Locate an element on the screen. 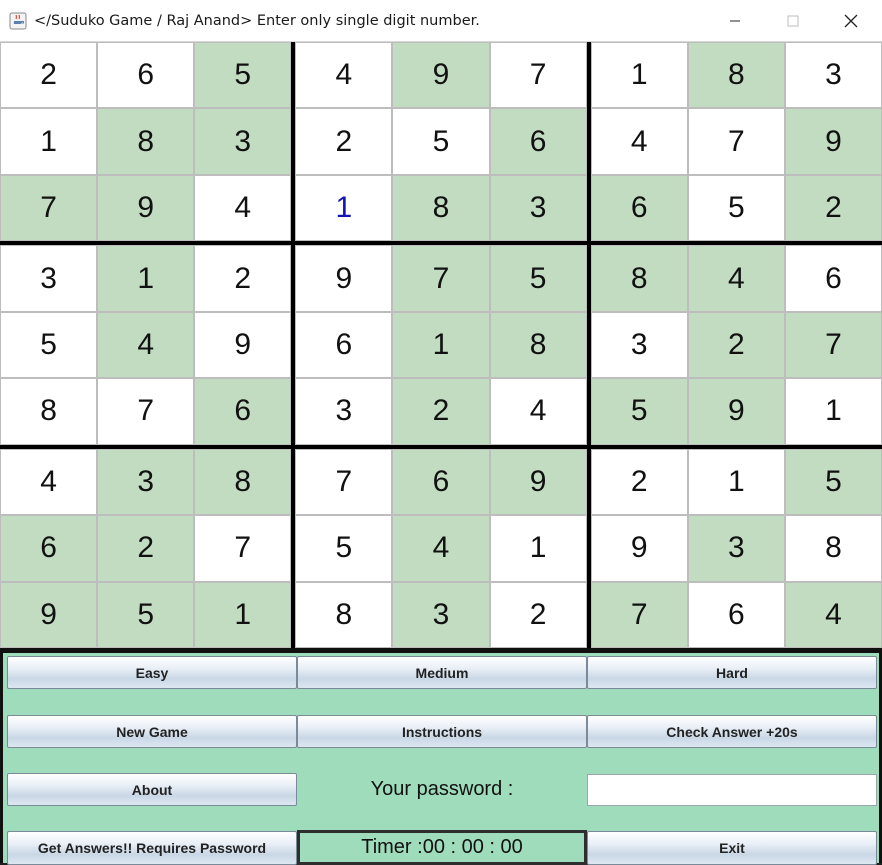  close-icon is located at coordinates (851, 21).